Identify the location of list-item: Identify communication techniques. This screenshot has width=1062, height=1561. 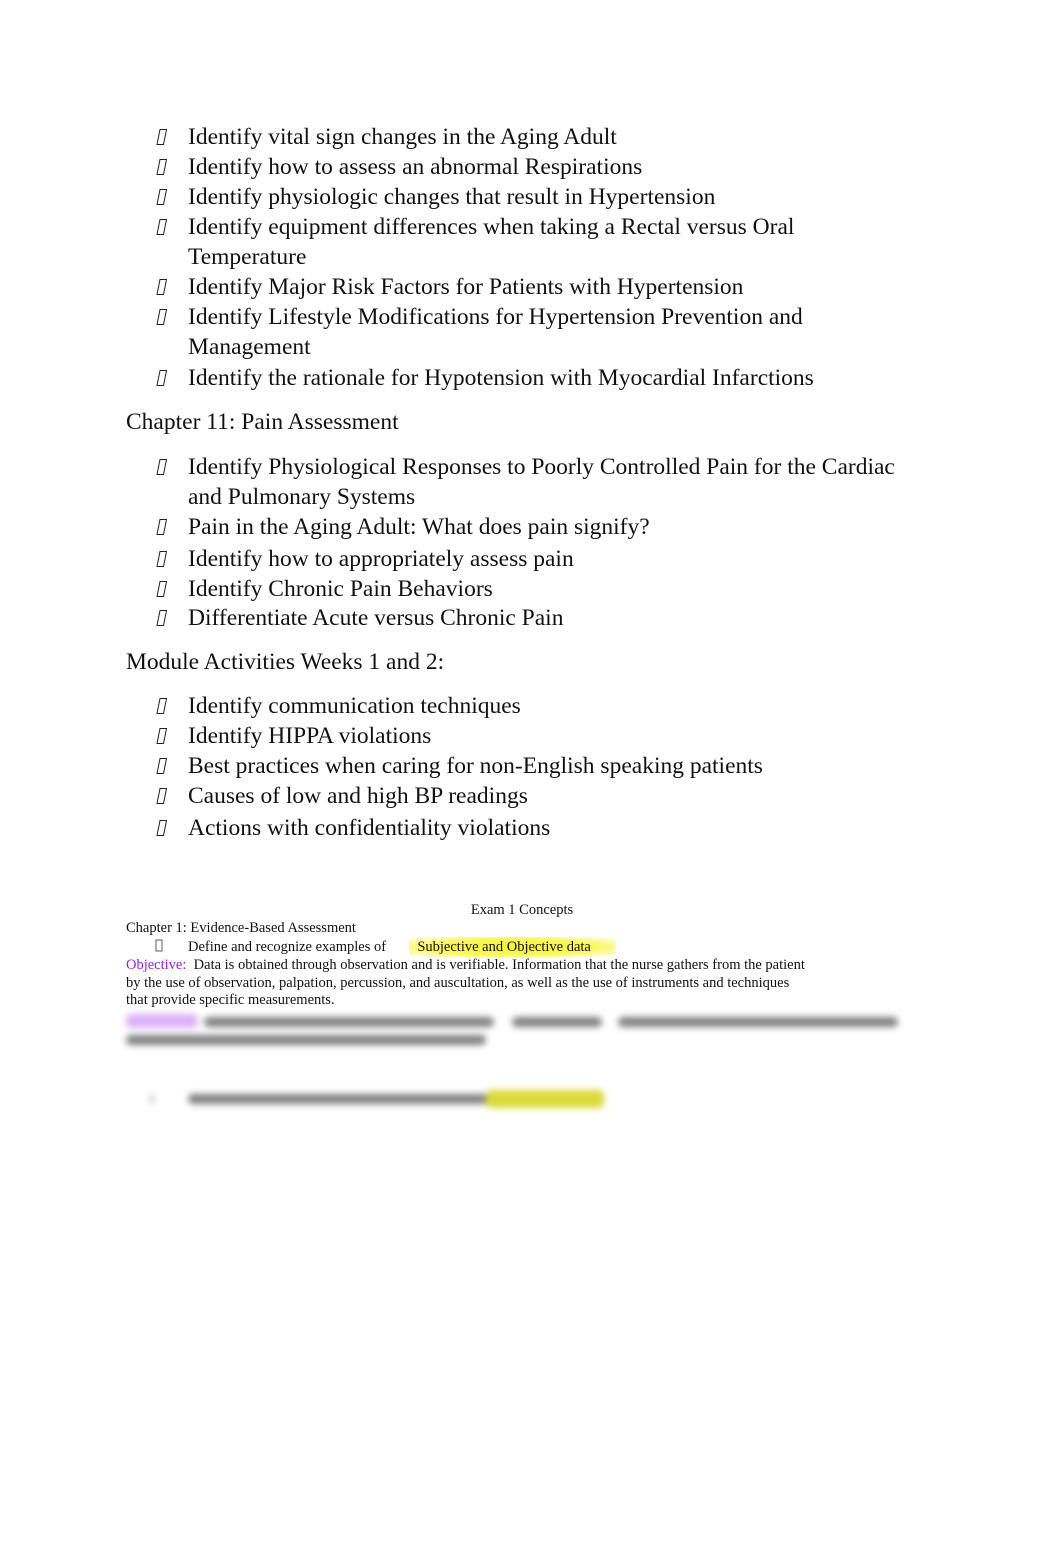
(354, 706).